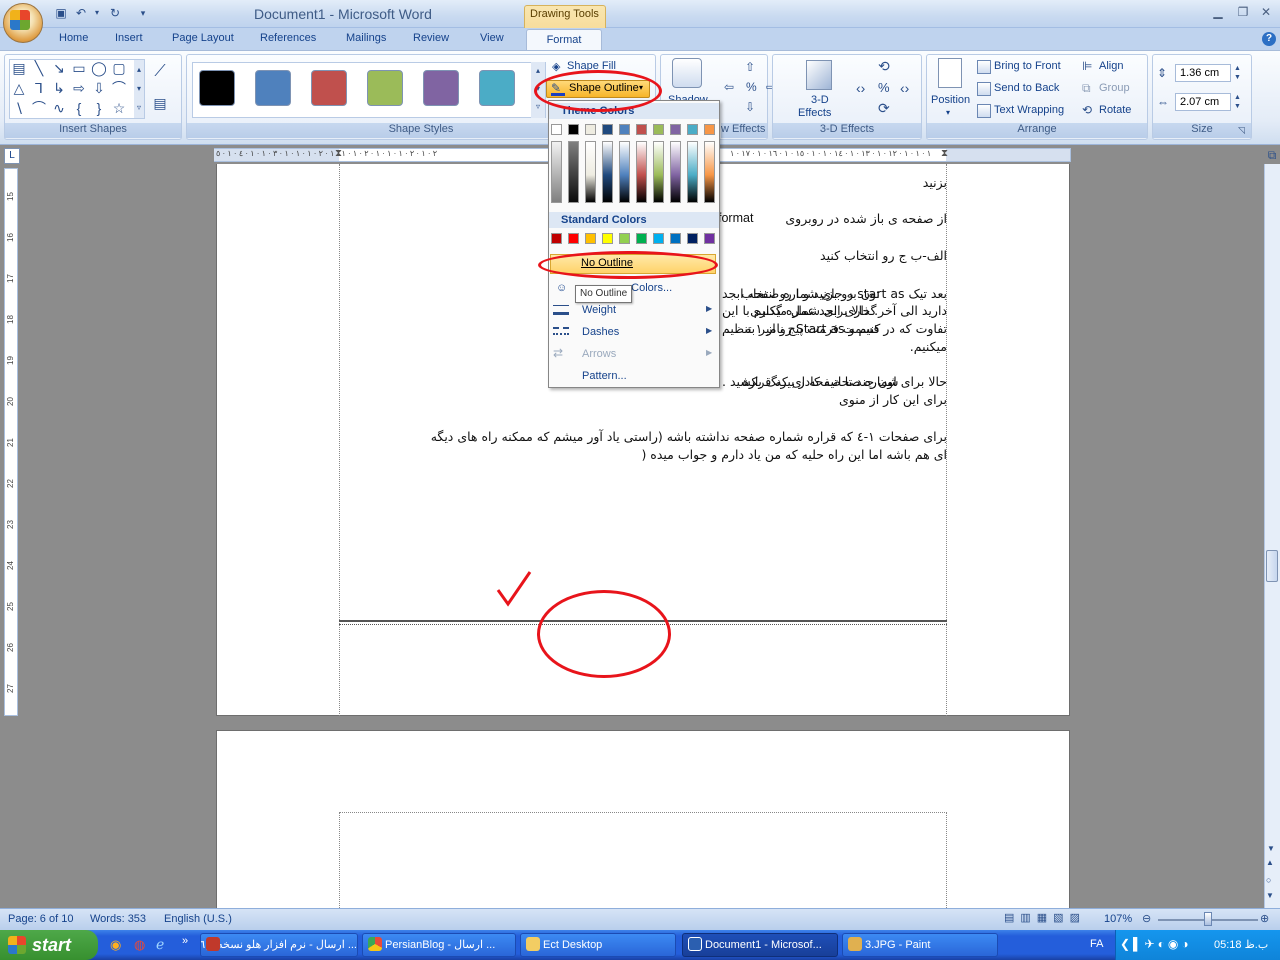 This screenshot has height=960, width=1280. I want to click on shape-height-input: 1.36 cm, so click(1203, 73).